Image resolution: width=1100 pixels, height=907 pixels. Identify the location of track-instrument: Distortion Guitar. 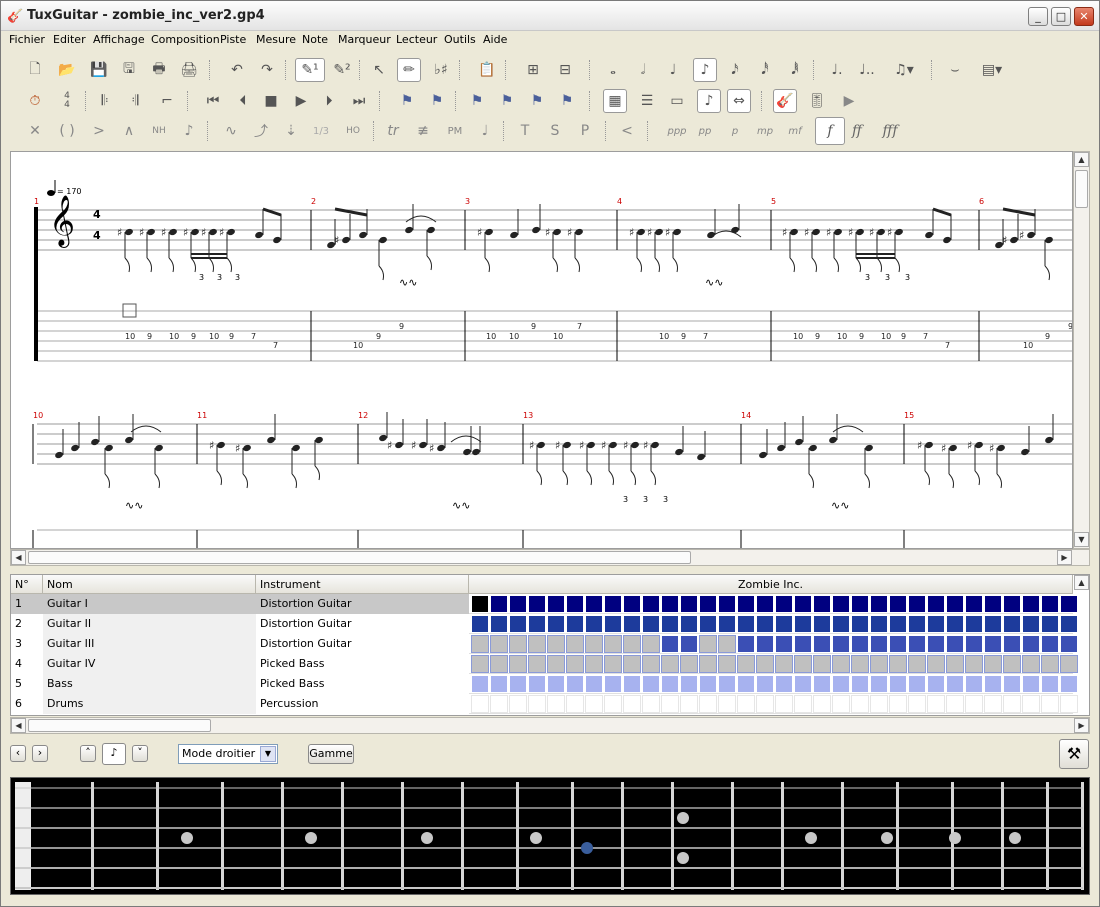
(362, 604).